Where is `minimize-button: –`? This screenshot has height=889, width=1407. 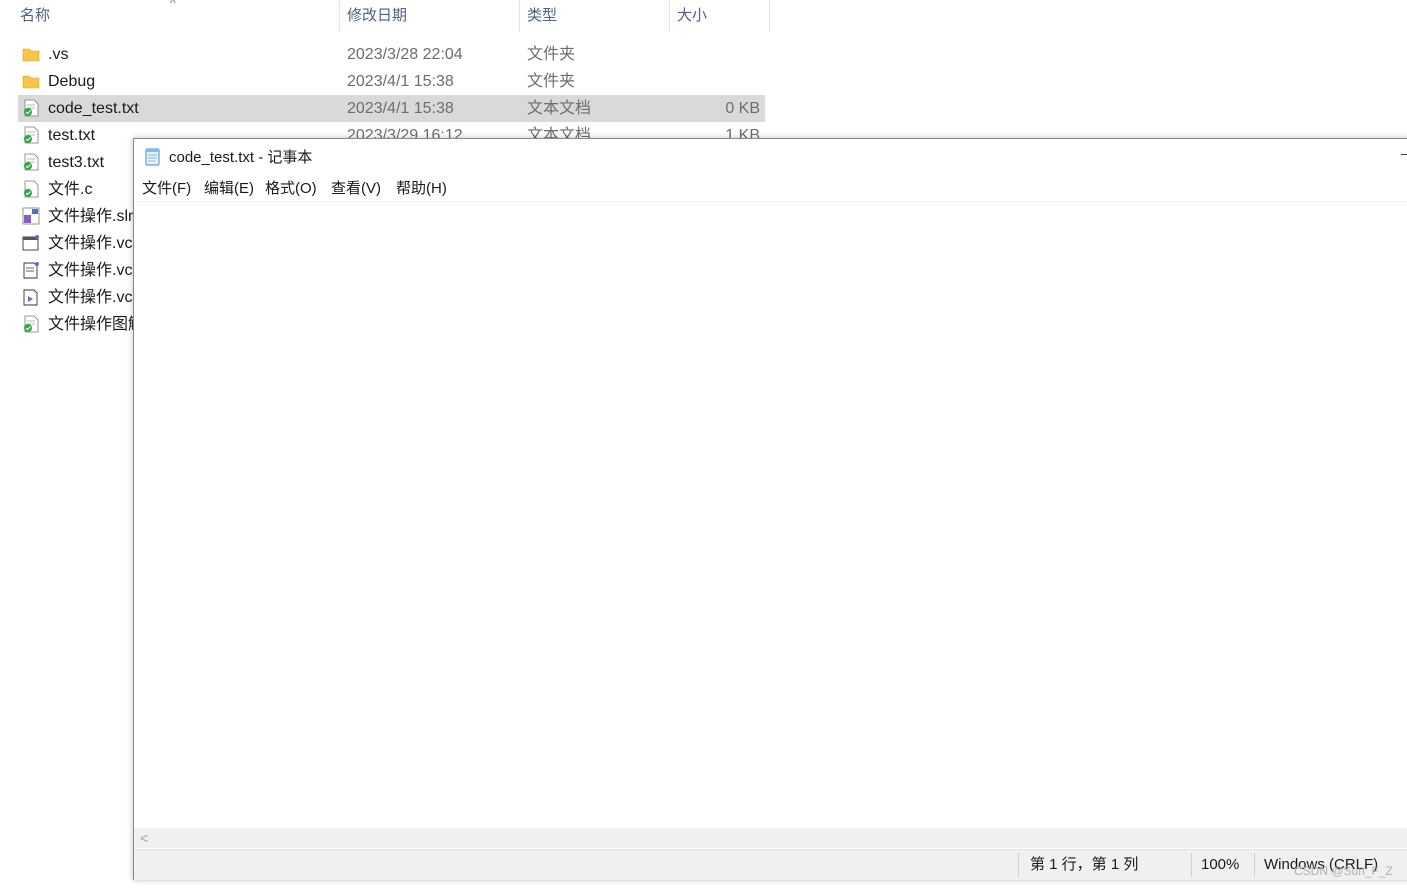 minimize-button: – is located at coordinates (1404, 153).